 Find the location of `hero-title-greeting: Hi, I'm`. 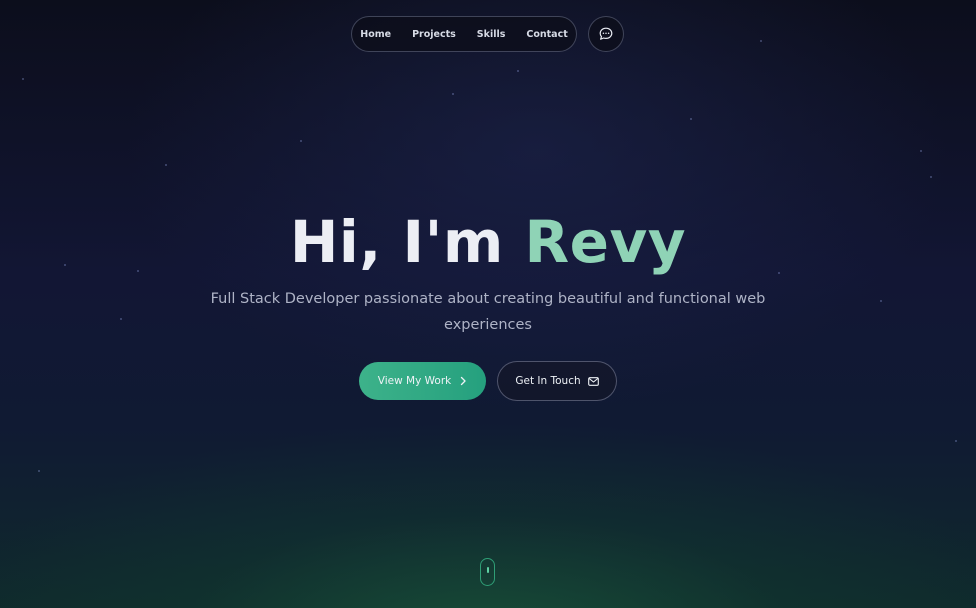

hero-title-greeting: Hi, I'm is located at coordinates (407, 242).